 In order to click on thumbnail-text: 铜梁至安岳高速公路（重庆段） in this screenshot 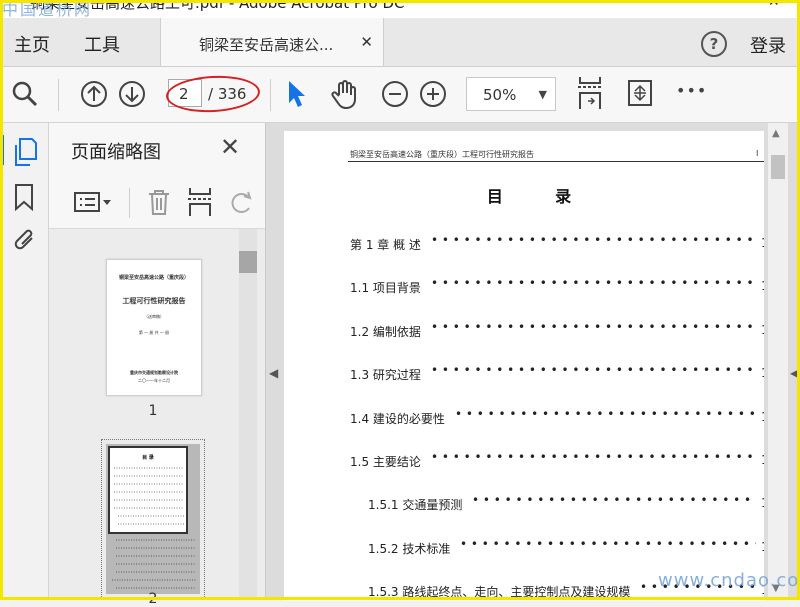, I will do `click(153, 278)`.